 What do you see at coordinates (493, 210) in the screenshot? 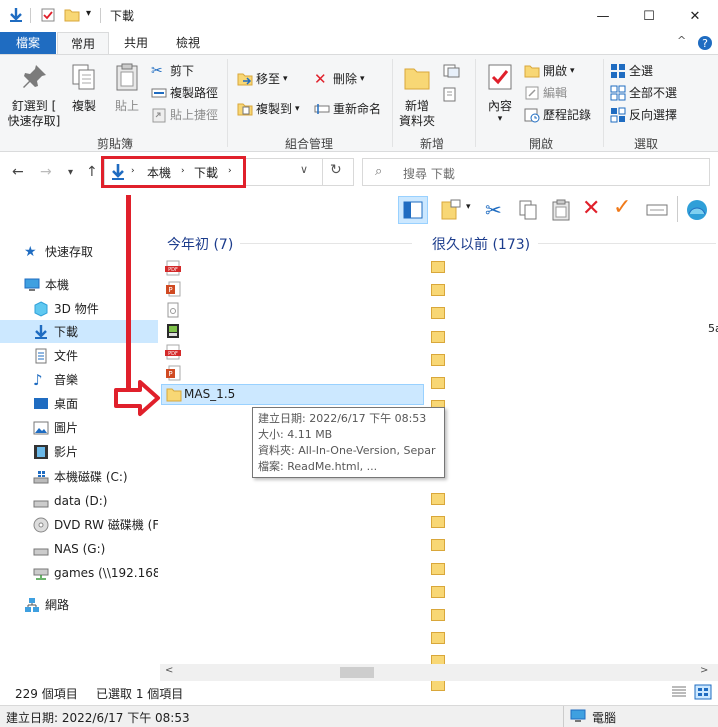
I see `cut-toolbar-icon: ✂` at bounding box center [493, 210].